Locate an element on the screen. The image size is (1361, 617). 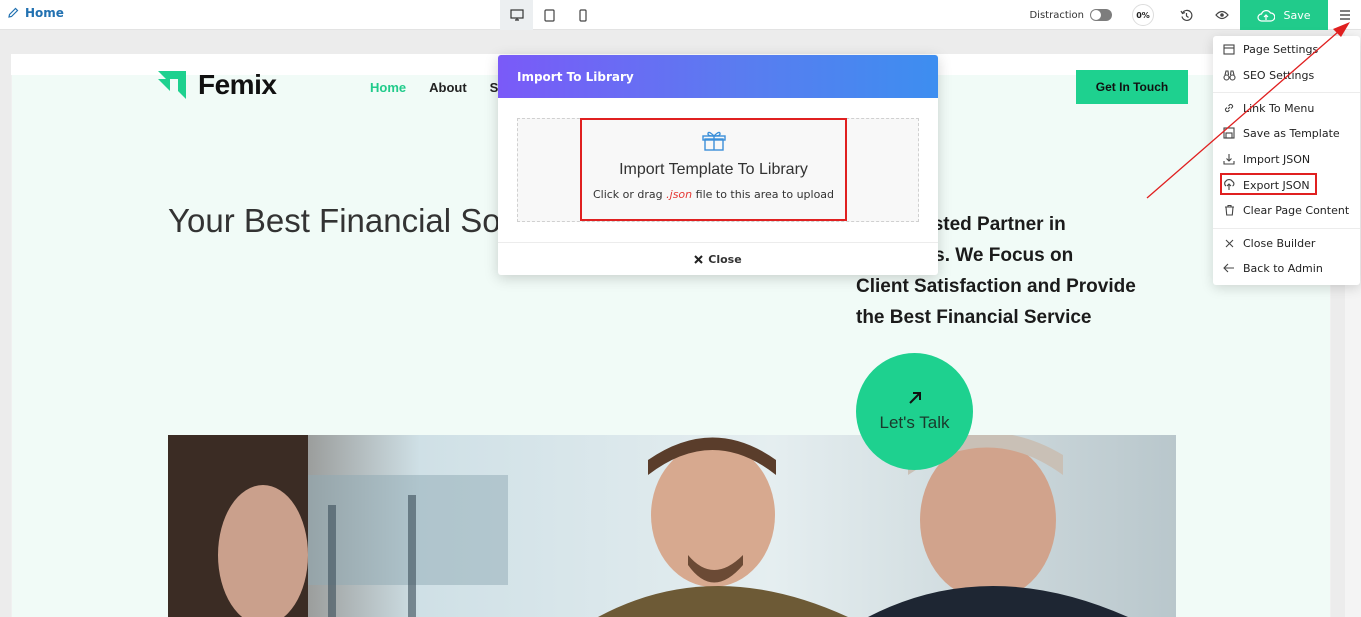
distraction-label: Distraction is located at coordinates (1056, 15).